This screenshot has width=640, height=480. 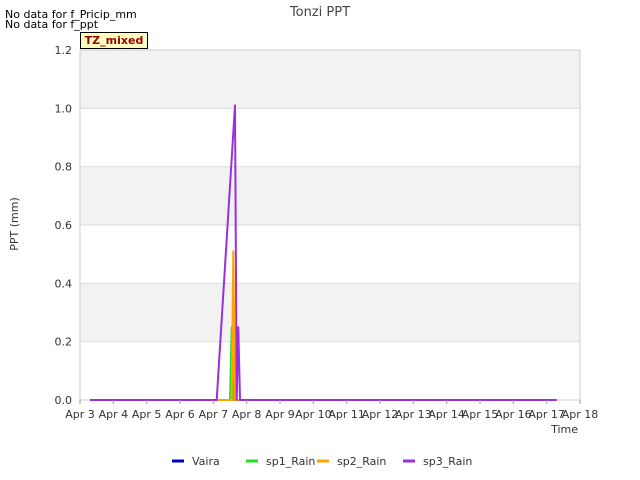 I want to click on y-tick-label: 0.2, so click(x=64, y=342).